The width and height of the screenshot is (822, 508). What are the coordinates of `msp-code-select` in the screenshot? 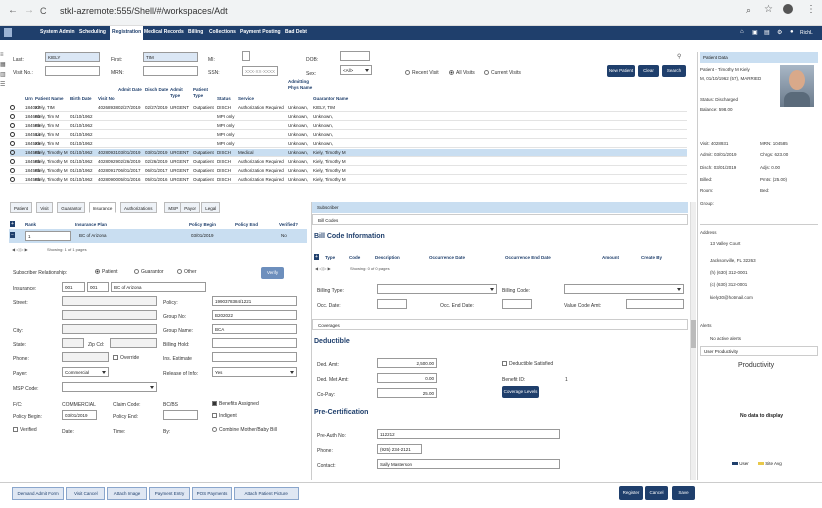 It's located at (109, 387).